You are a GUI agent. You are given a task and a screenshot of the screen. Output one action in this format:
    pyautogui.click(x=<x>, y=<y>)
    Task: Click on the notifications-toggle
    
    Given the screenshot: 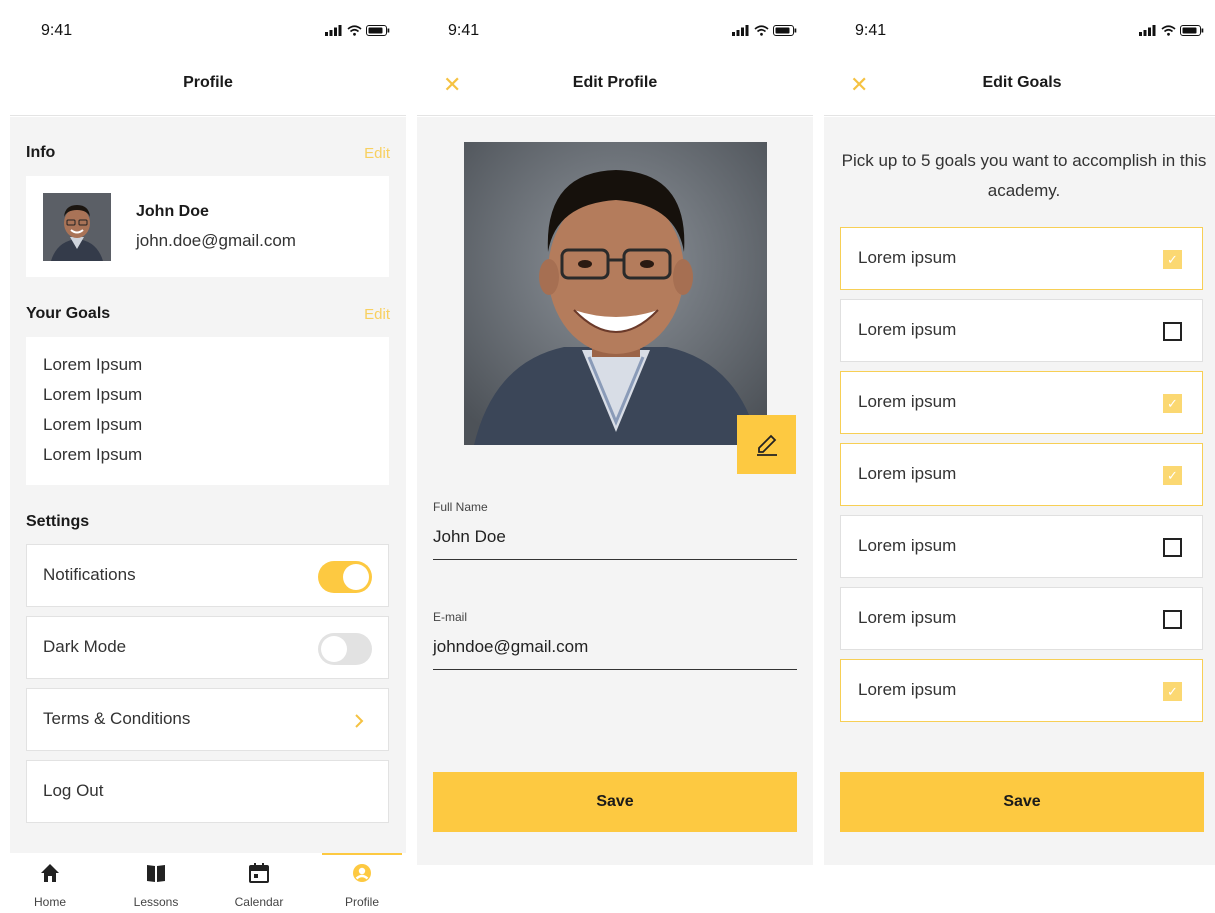 What is the action you would take?
    pyautogui.click(x=345, y=577)
    